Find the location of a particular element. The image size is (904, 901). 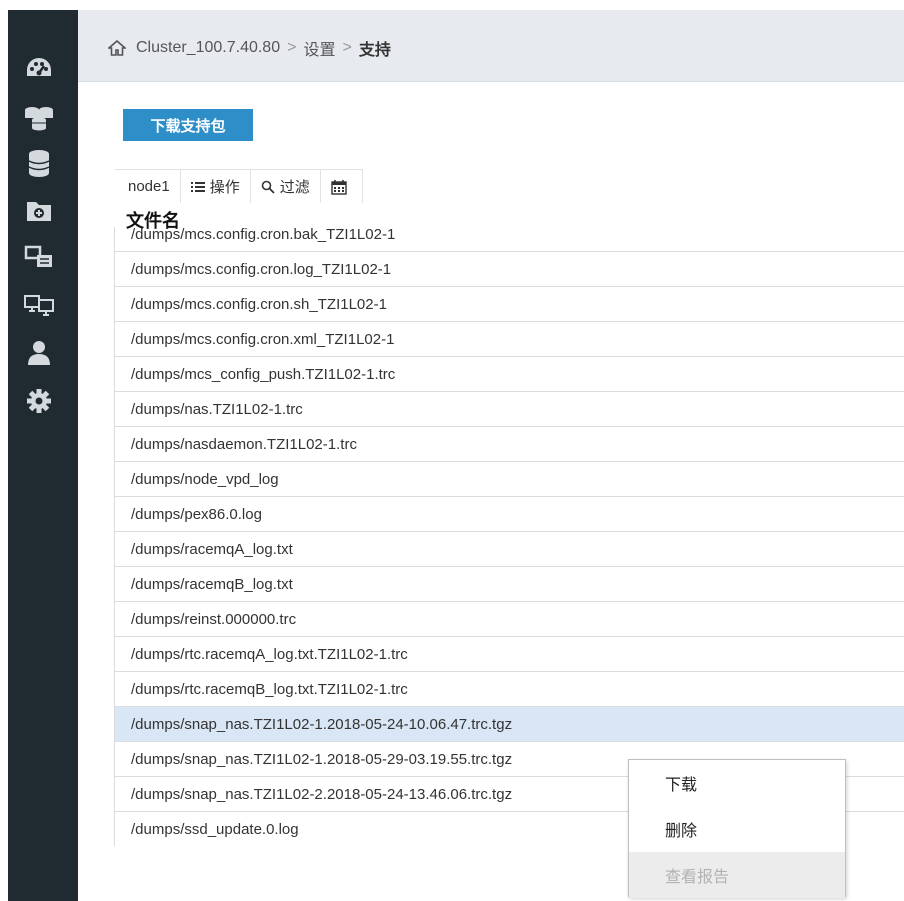

file-name-cell: /dumps/mcs.config.cron.sh_TZI1L02-1 is located at coordinates (259, 304).